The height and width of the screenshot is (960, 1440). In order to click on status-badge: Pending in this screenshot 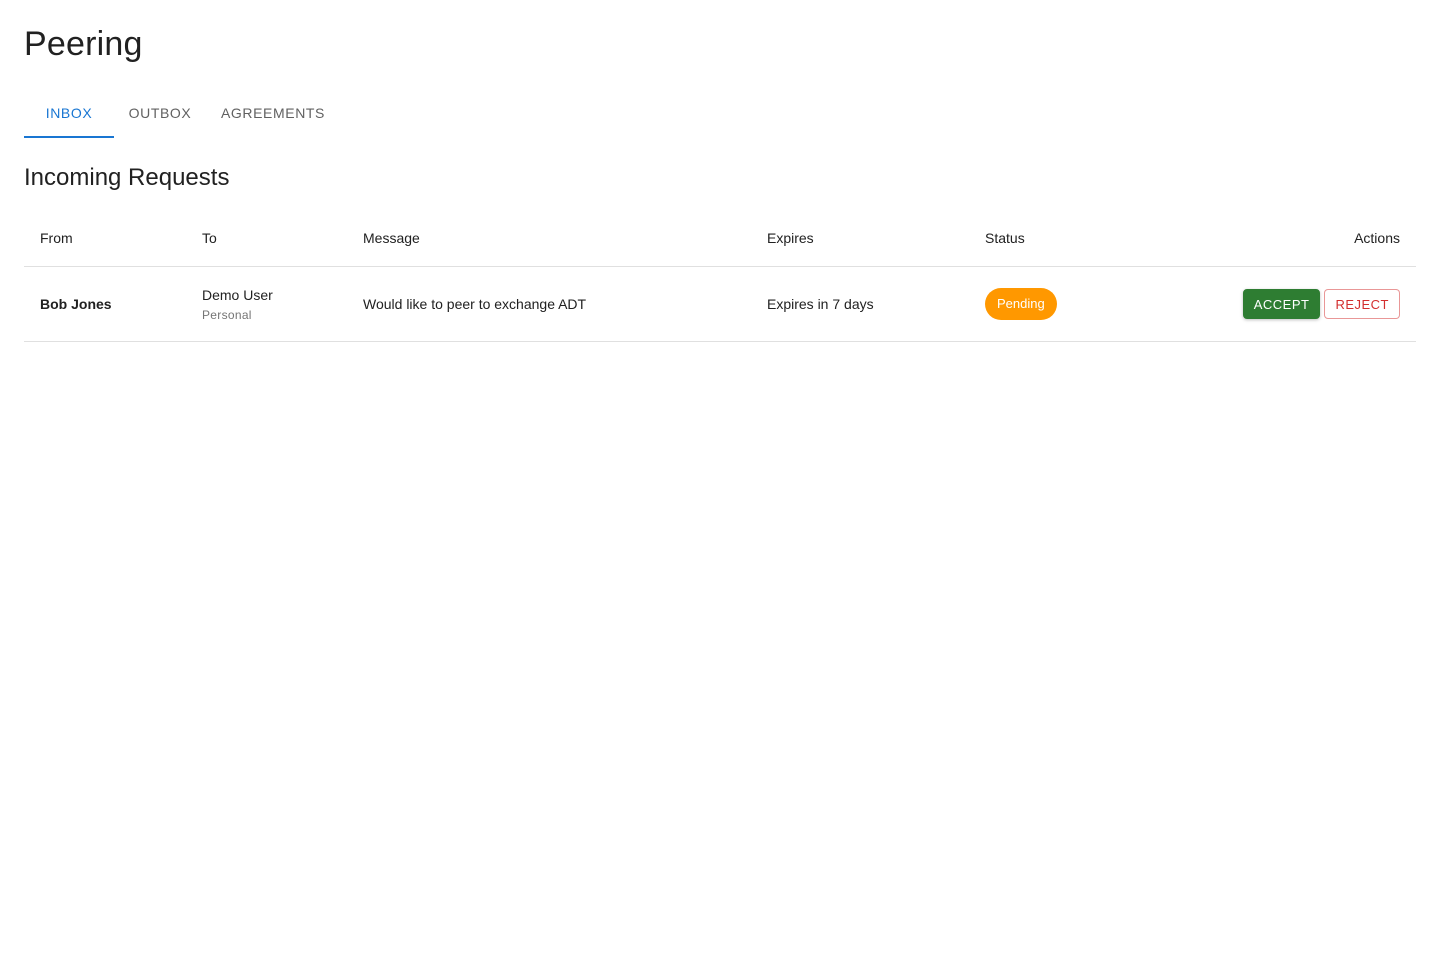, I will do `click(1021, 304)`.